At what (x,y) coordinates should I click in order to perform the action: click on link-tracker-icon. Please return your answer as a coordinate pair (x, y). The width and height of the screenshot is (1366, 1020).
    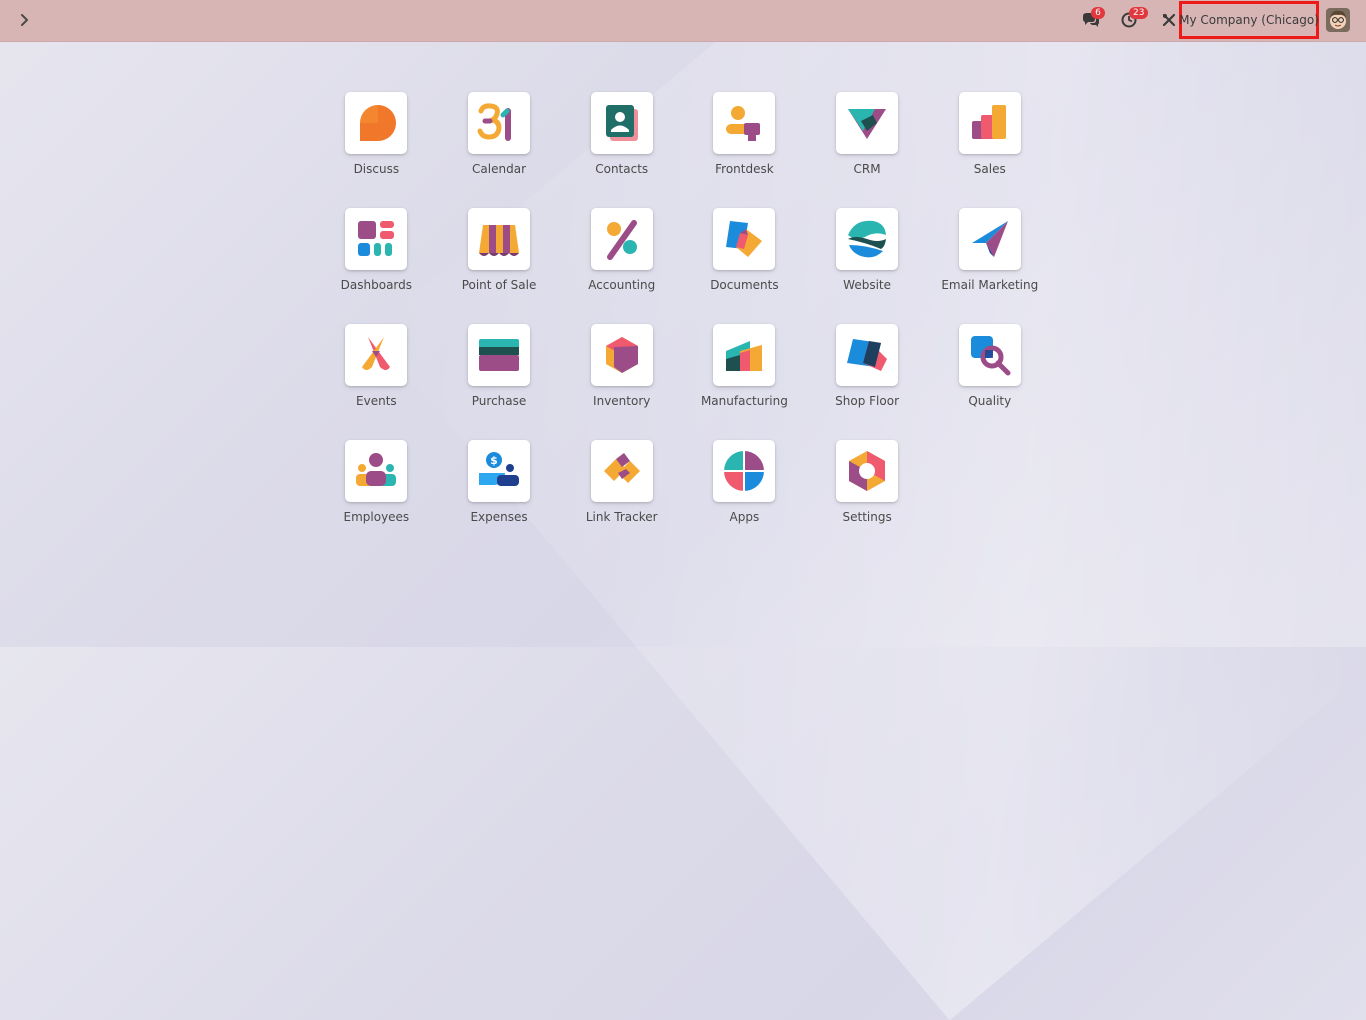
    Looking at the image, I should click on (621, 468).